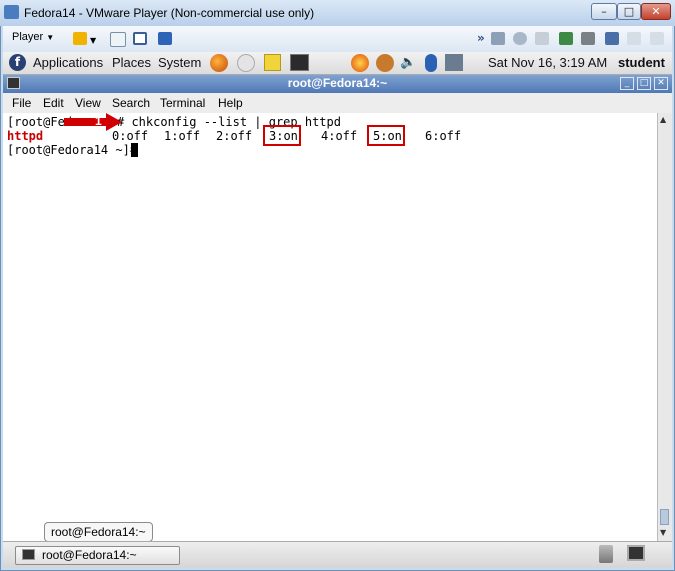 The image size is (675, 571). I want to click on service-name: httpd, so click(25, 136).